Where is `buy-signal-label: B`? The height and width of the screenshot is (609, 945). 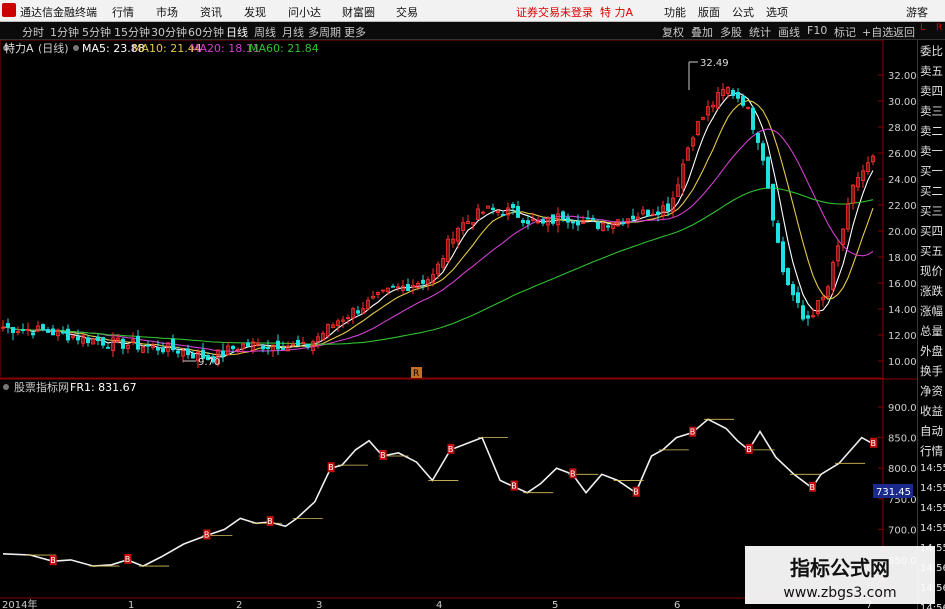
buy-signal-label: B is located at coordinates (270, 521).